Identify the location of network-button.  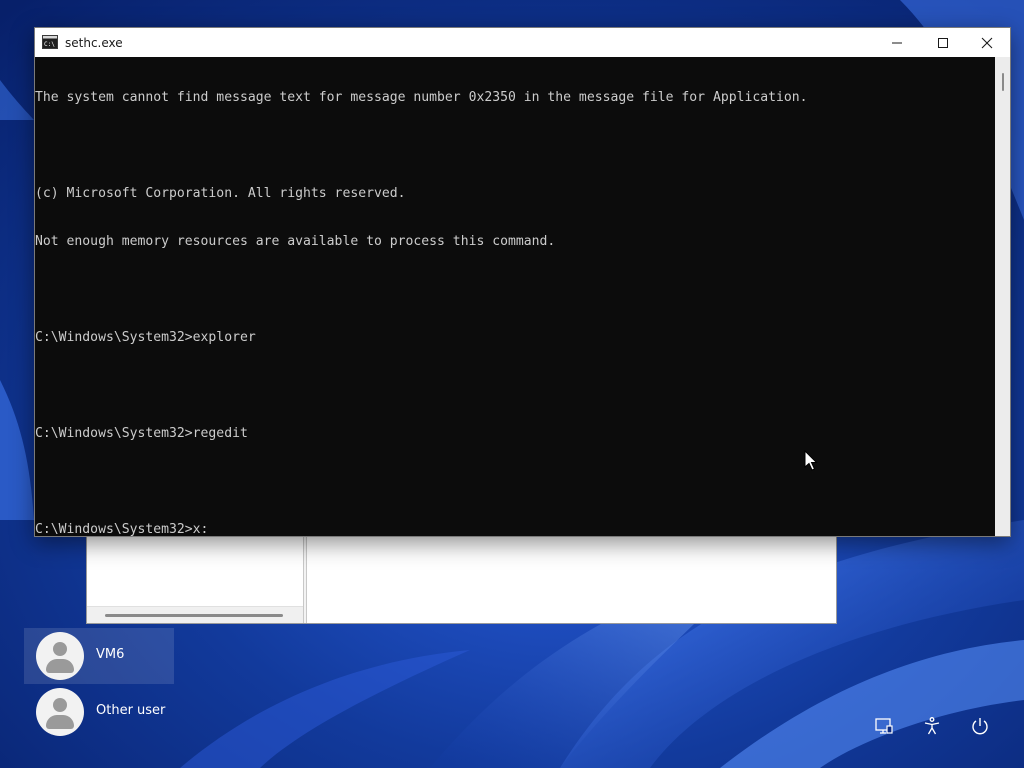
(884, 726).